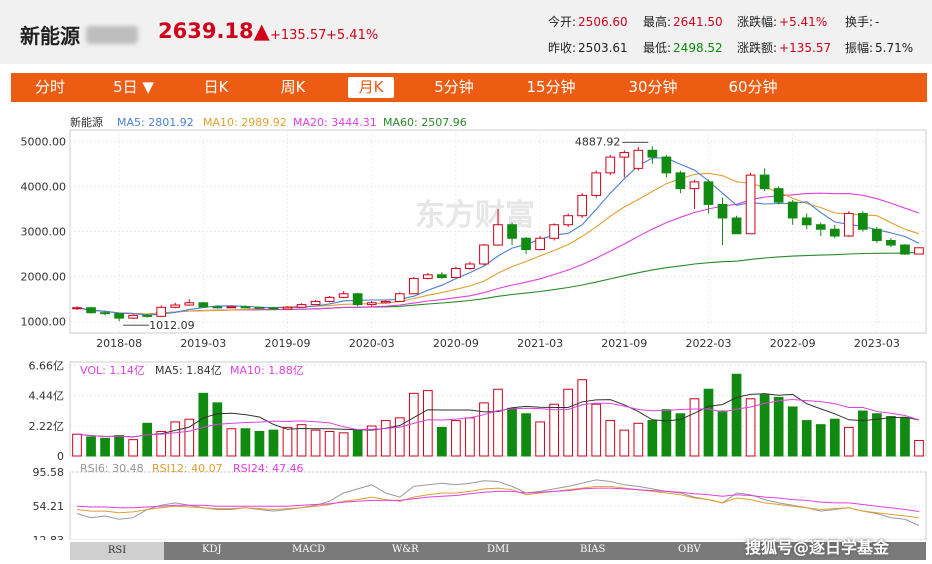 Image resolution: width=932 pixels, height=564 pixels. I want to click on price-legend-name: 新能源, so click(86, 122).